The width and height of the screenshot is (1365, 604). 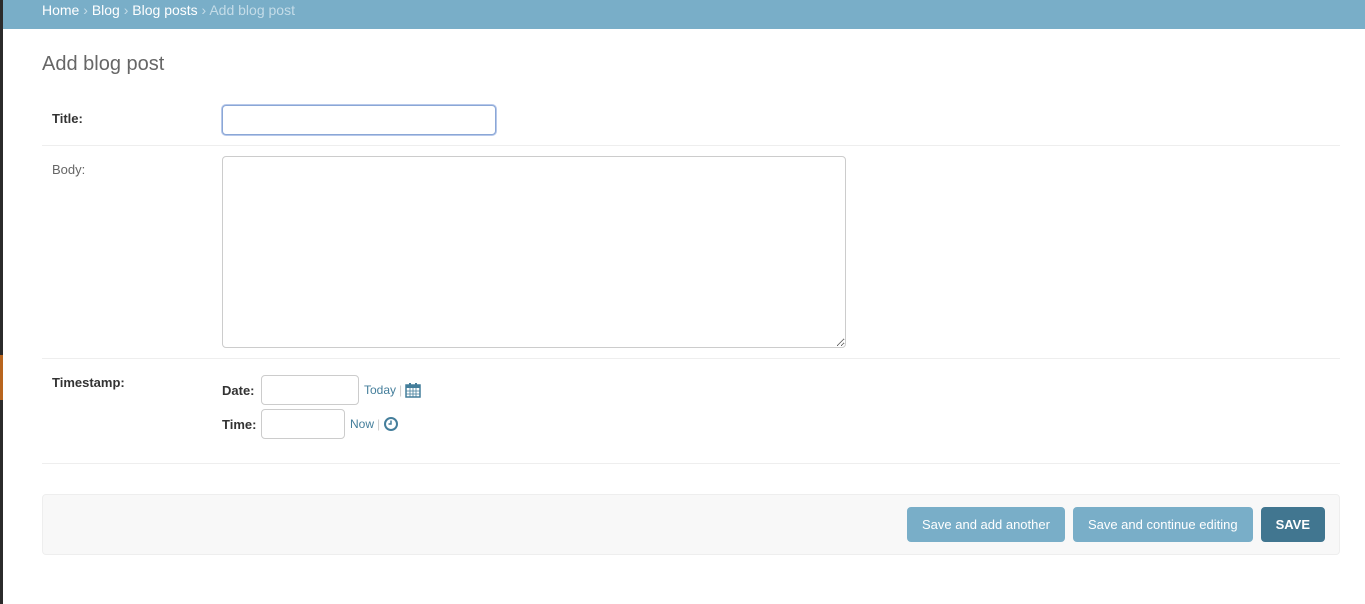 I want to click on time-label: Time:, so click(x=239, y=424).